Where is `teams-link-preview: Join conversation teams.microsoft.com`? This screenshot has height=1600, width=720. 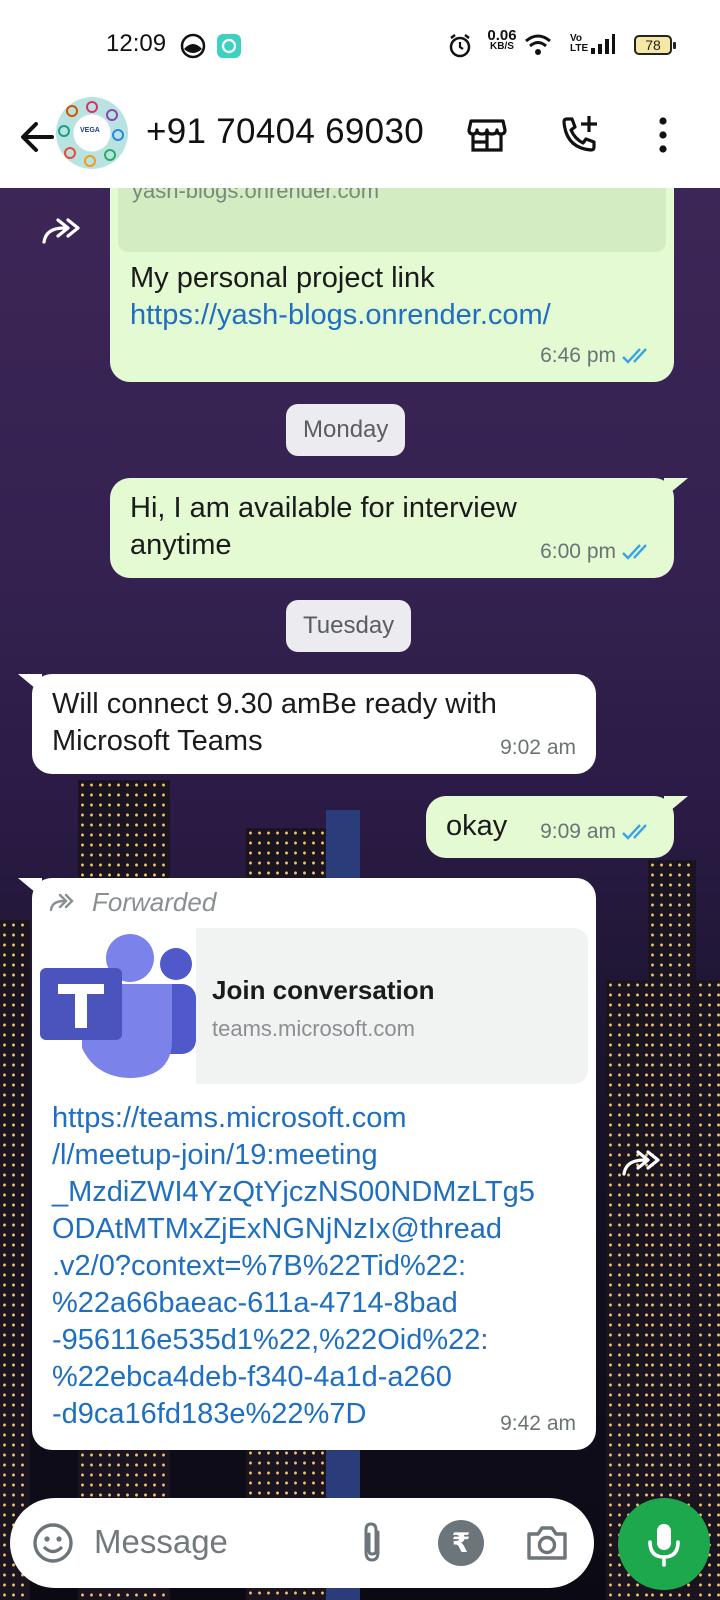 teams-link-preview: Join conversation teams.microsoft.com is located at coordinates (314, 1006).